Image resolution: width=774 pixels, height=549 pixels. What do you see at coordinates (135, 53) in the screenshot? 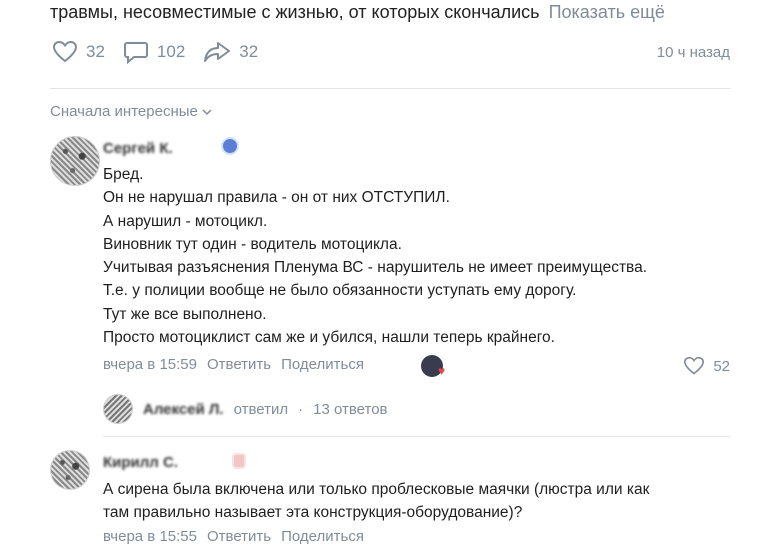
I see `comment-icon` at bounding box center [135, 53].